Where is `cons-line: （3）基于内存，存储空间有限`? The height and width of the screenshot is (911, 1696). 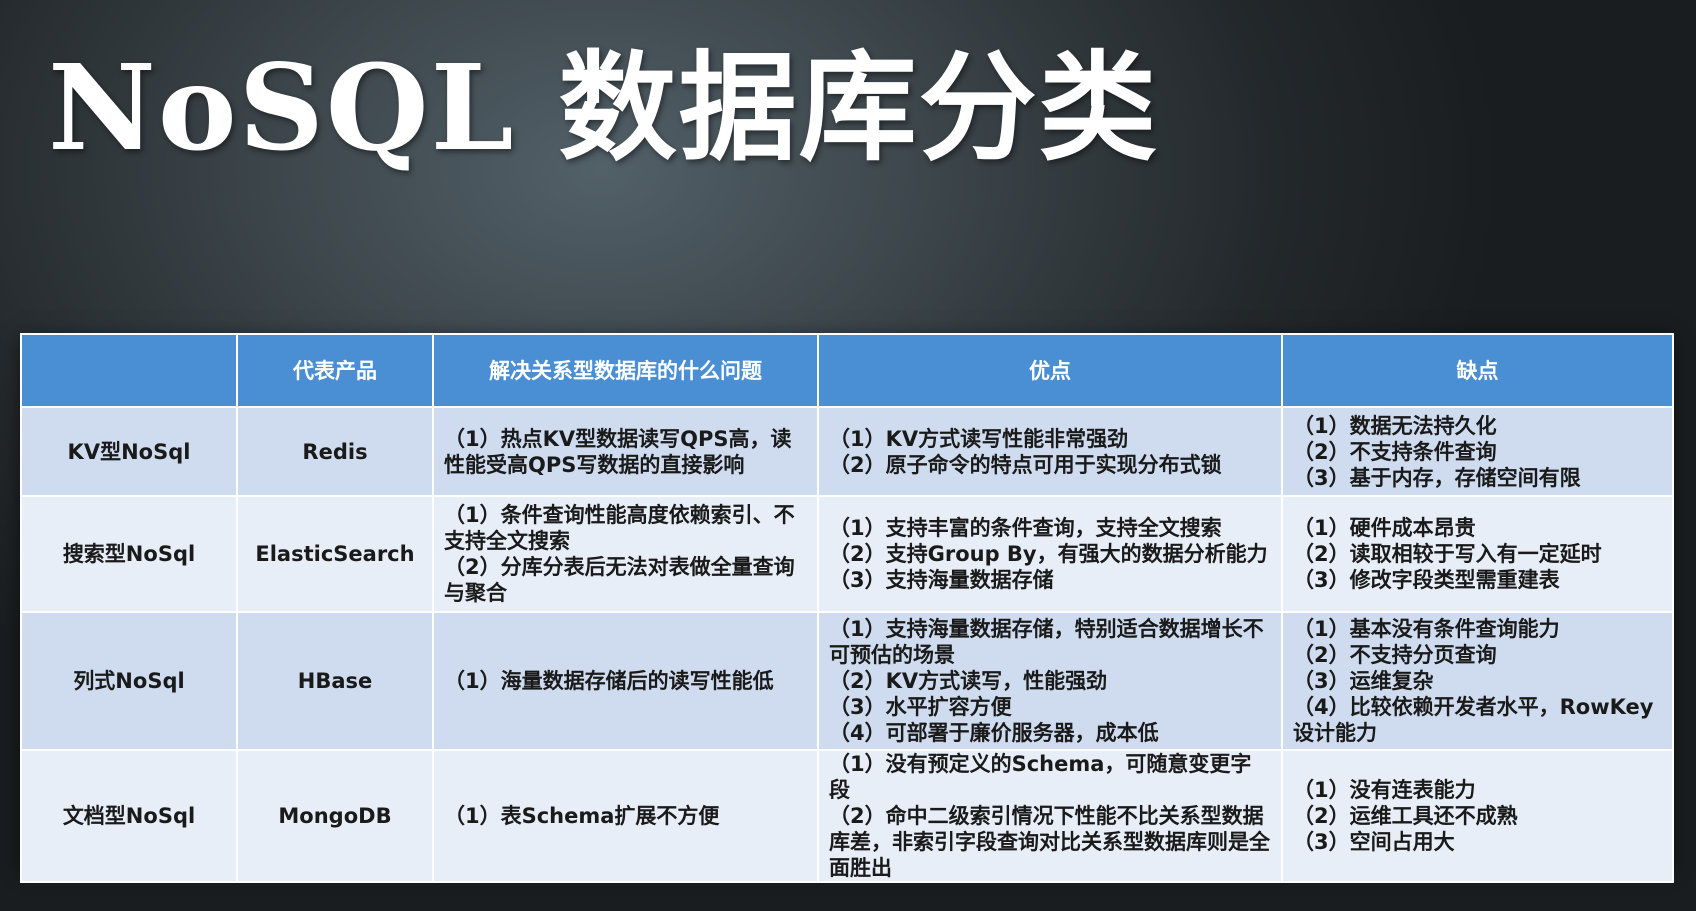 cons-line: （3）基于内存，存储空间有限 is located at coordinates (1437, 477).